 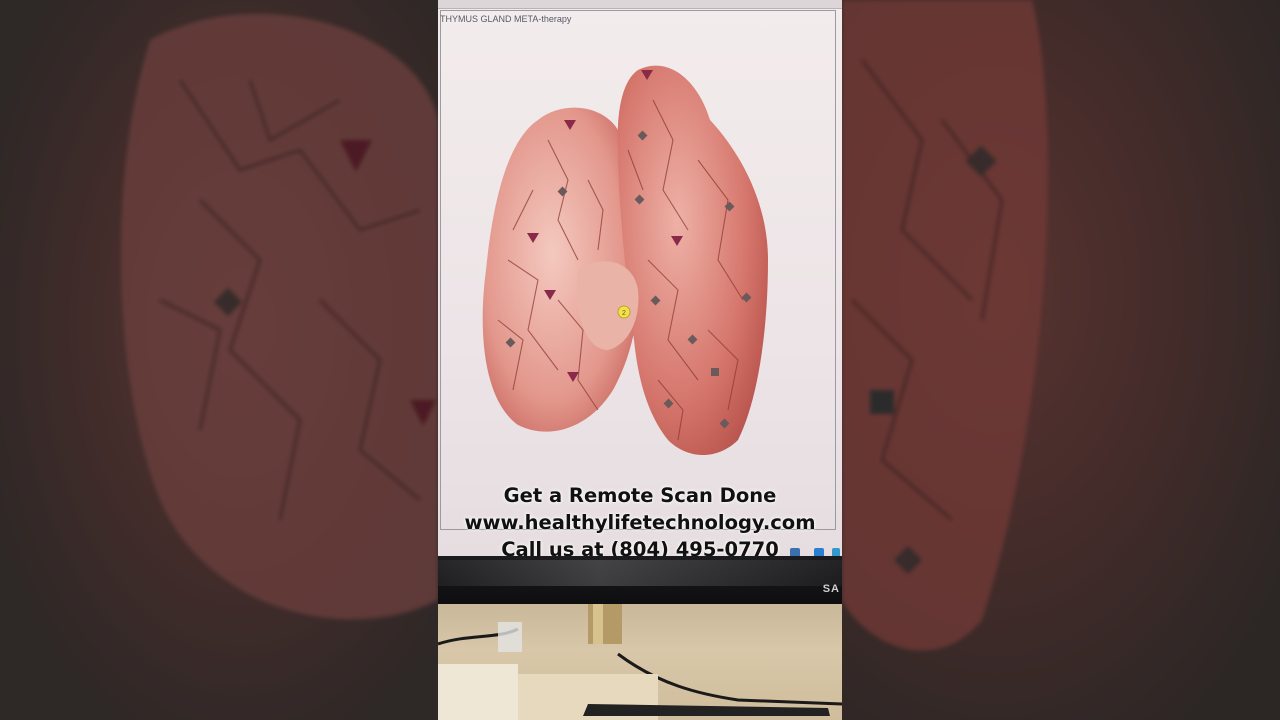 What do you see at coordinates (624, 313) in the screenshot?
I see `highlighted-marker-label: 2` at bounding box center [624, 313].